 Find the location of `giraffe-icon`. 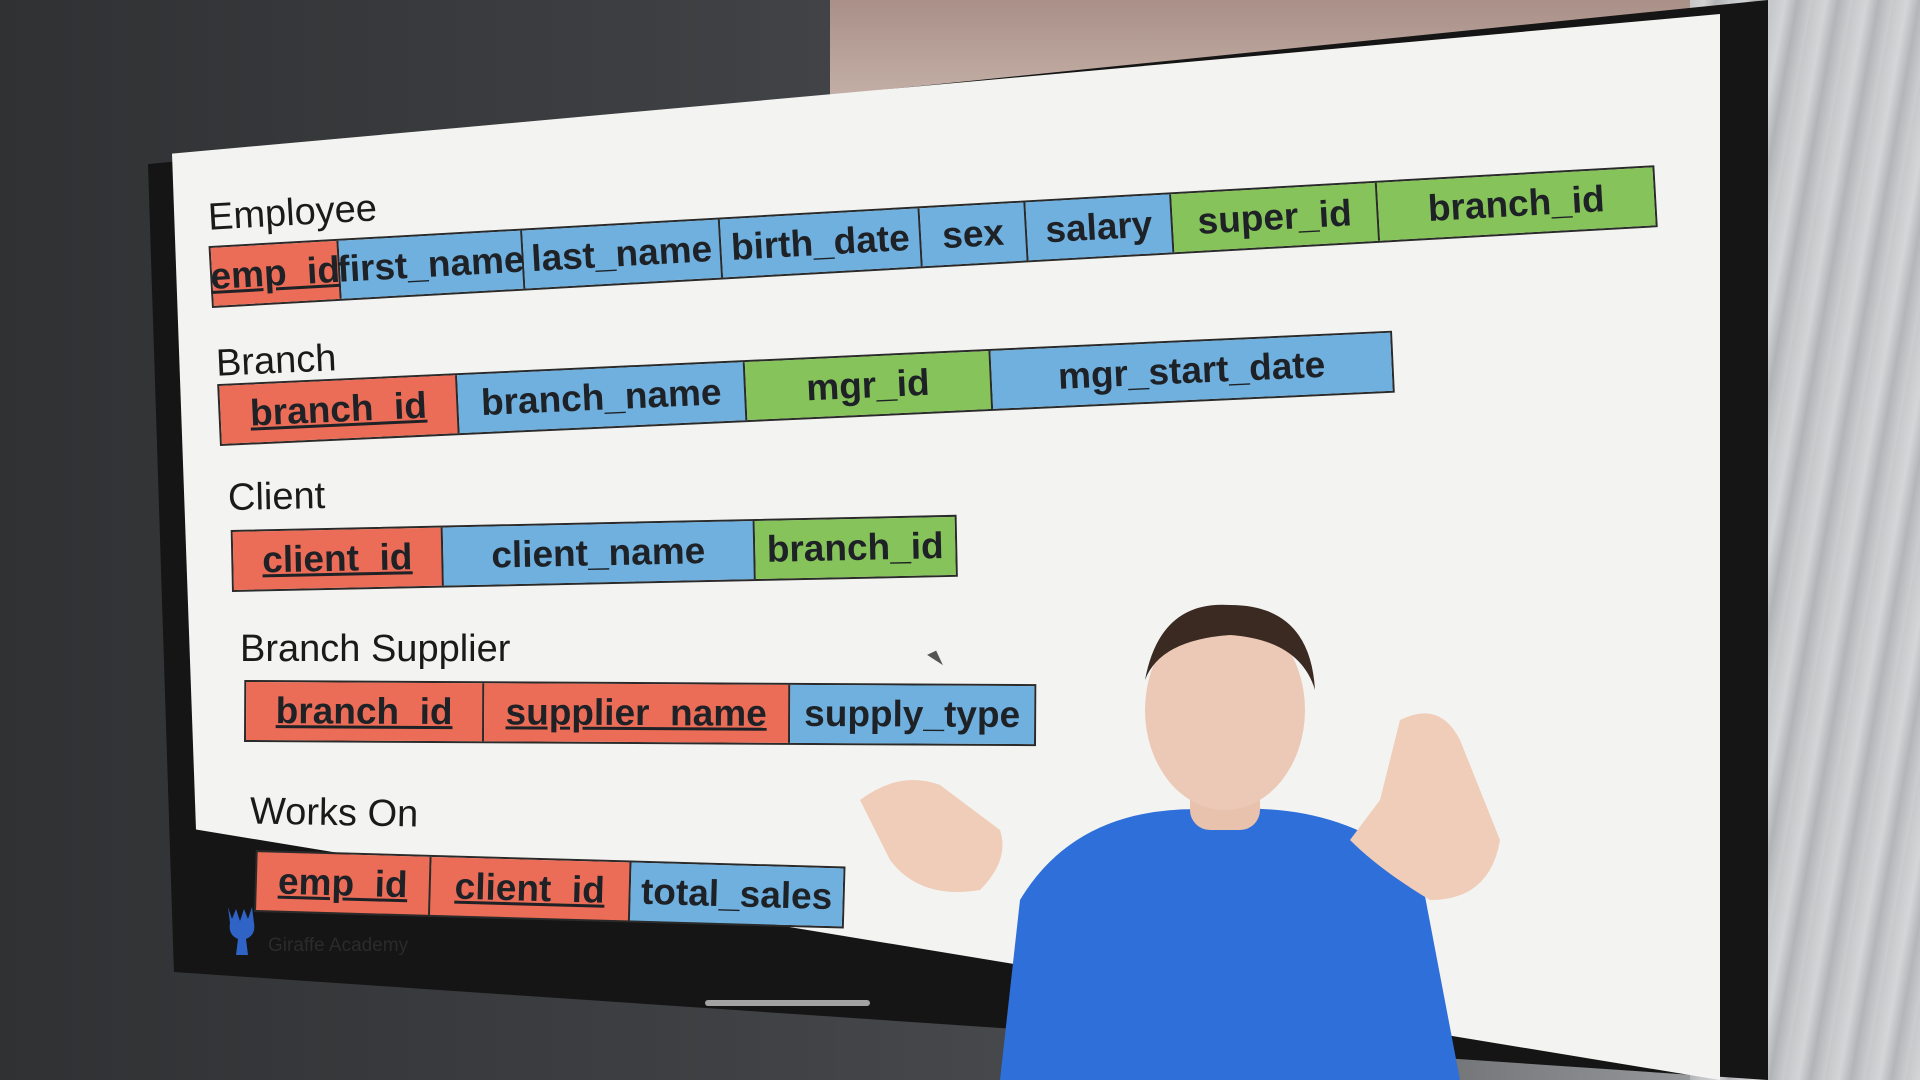

giraffe-icon is located at coordinates (241, 931).